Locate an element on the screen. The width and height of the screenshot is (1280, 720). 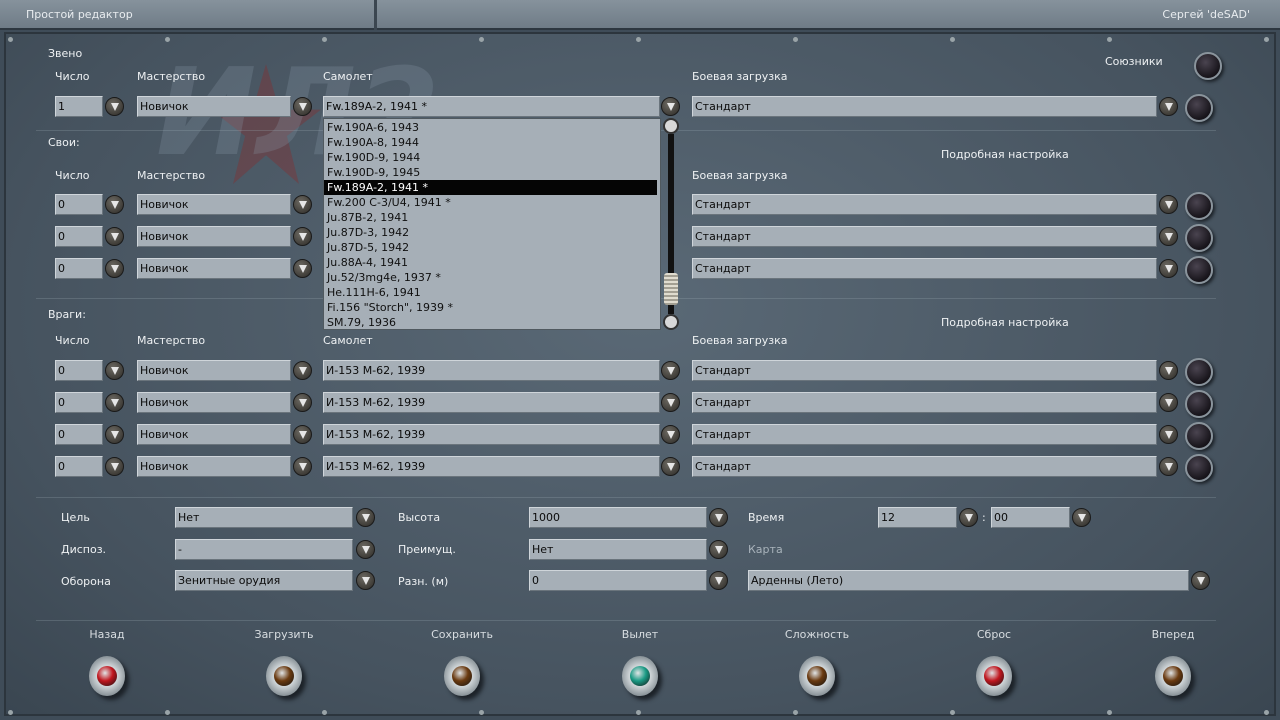
dispos-field: - is located at coordinates (264, 549).